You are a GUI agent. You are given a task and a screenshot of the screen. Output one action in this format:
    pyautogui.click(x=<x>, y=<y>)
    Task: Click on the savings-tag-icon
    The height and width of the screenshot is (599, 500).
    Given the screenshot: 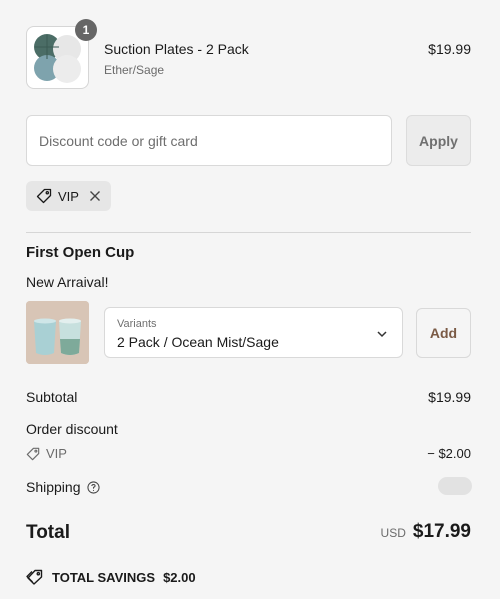 What is the action you would take?
    pyautogui.click(x=35, y=577)
    